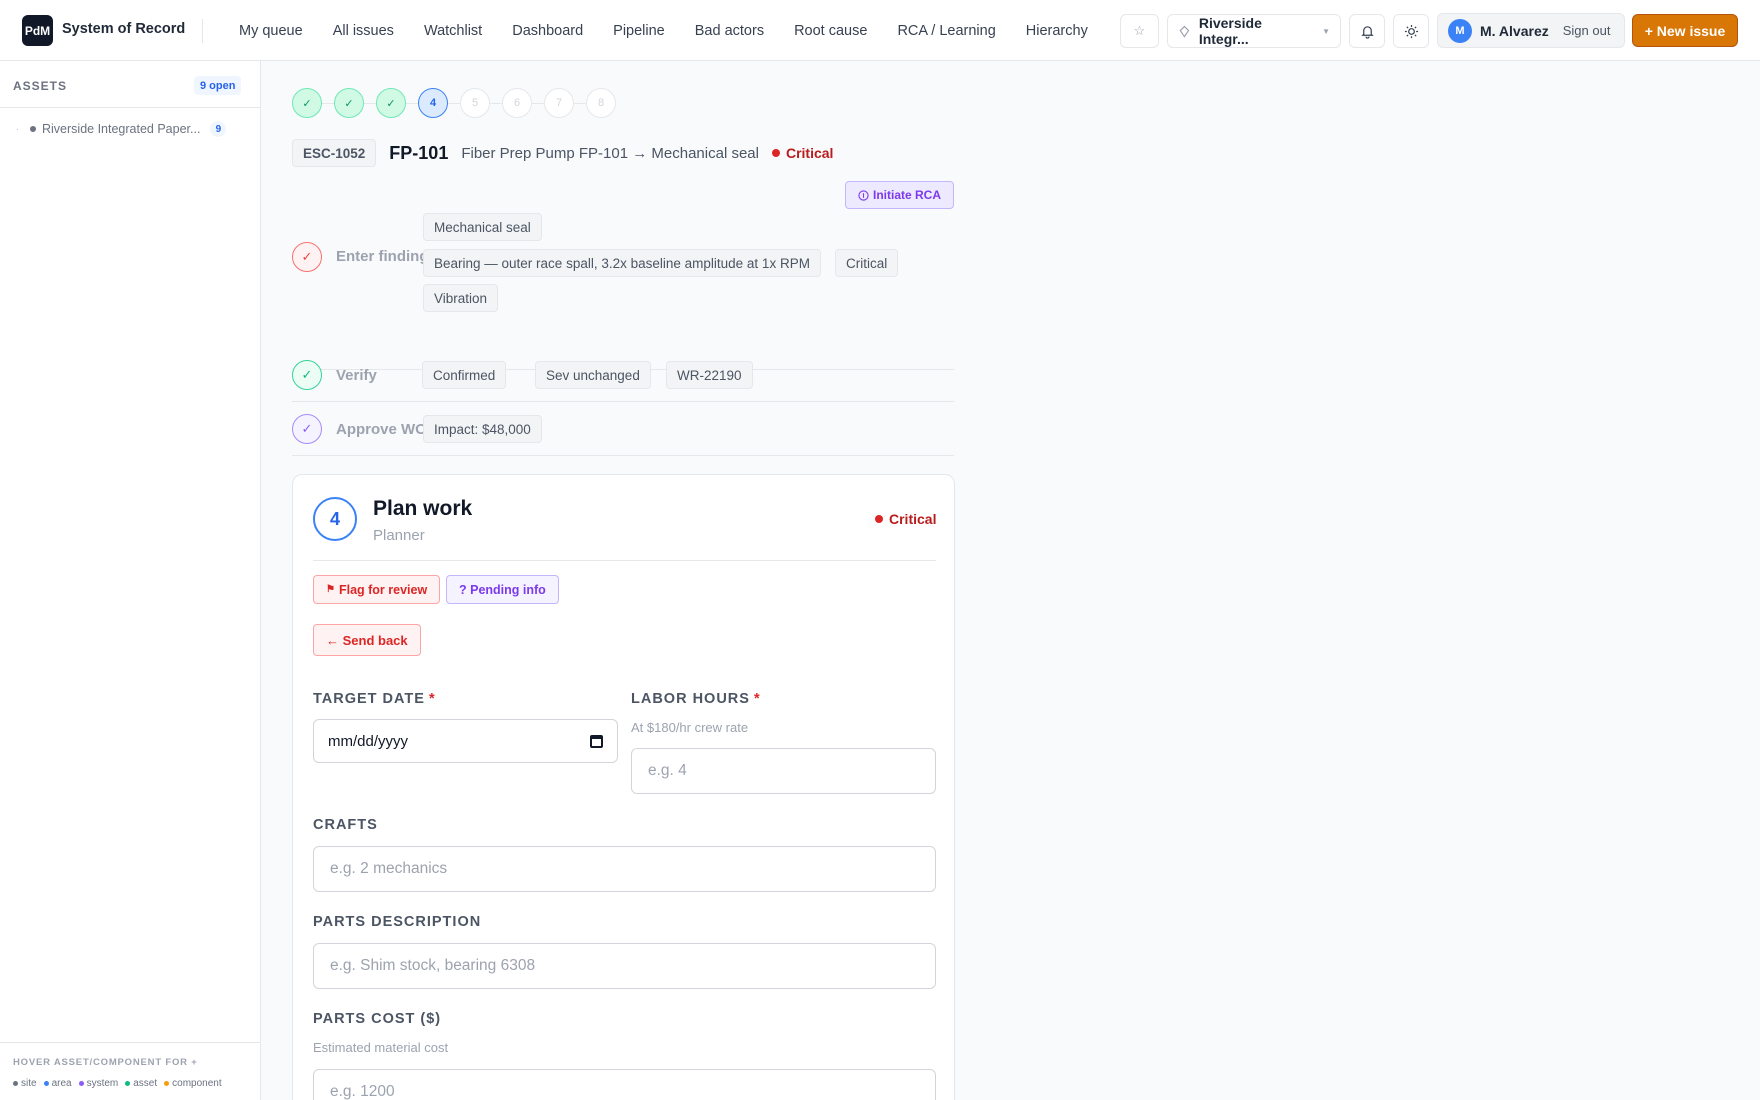 The image size is (1760, 1100). What do you see at coordinates (547, 31) in the screenshot?
I see `nav-dashboard: Dashboard` at bounding box center [547, 31].